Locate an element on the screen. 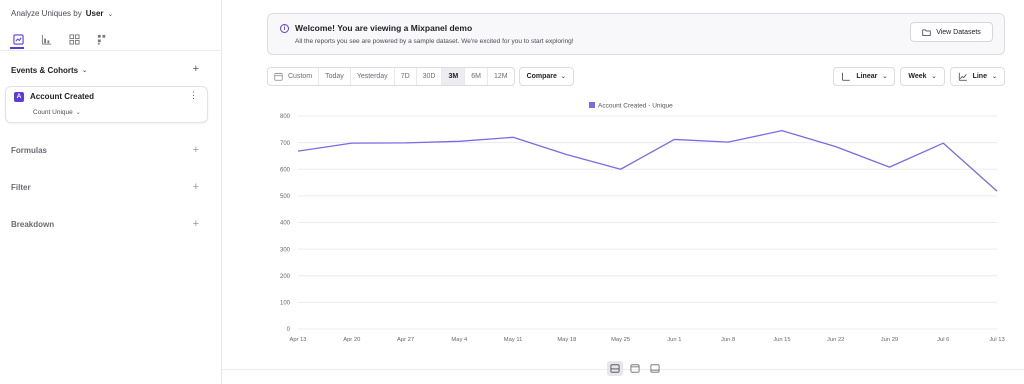 This screenshot has height=384, width=1024. compare-dropdown: Compare ⌄ is located at coordinates (546, 76).